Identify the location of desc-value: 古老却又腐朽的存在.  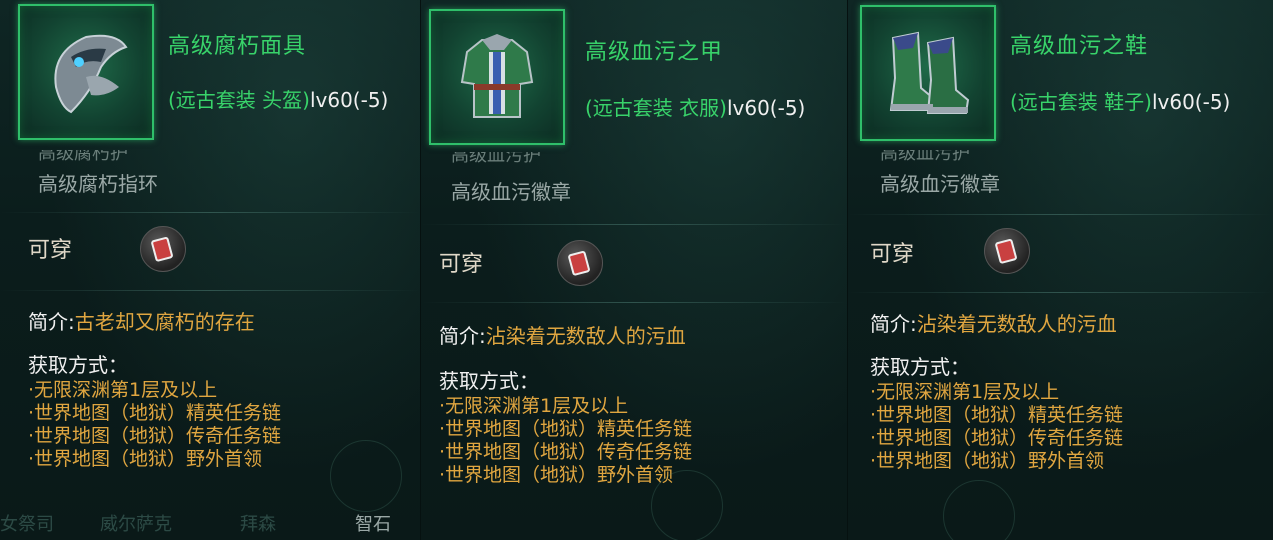
(164, 322).